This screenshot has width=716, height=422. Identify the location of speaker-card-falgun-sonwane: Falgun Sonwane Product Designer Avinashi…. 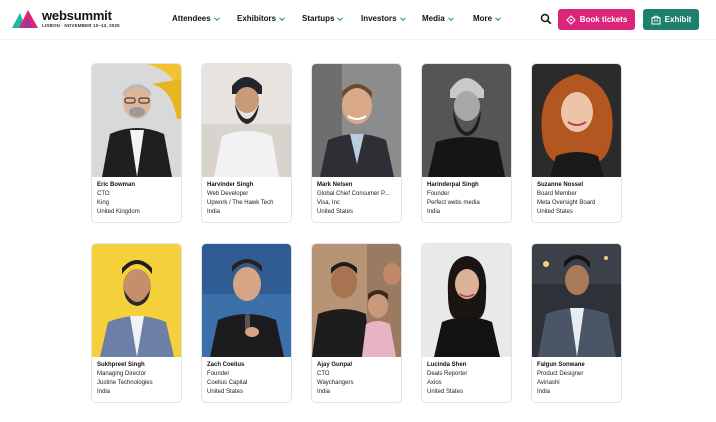
(576, 323).